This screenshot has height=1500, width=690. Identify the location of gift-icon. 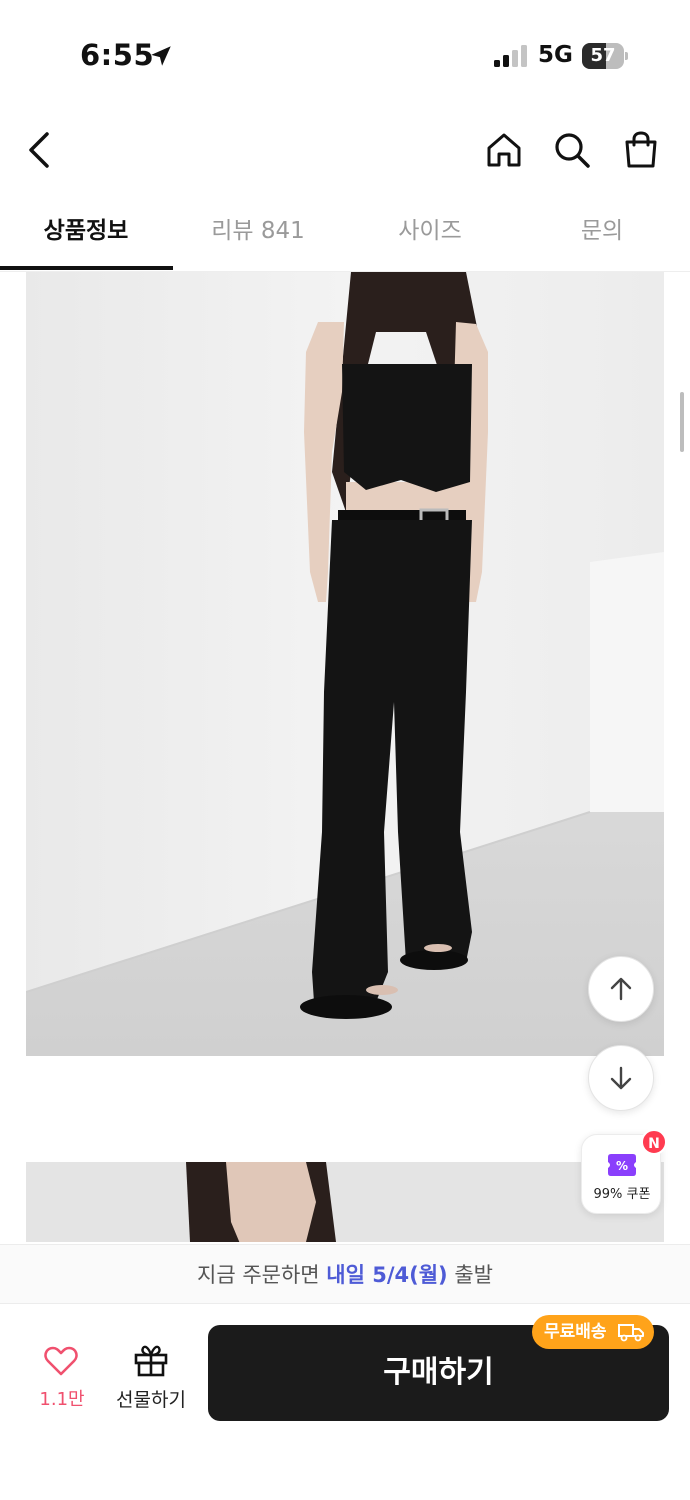
(151, 1361).